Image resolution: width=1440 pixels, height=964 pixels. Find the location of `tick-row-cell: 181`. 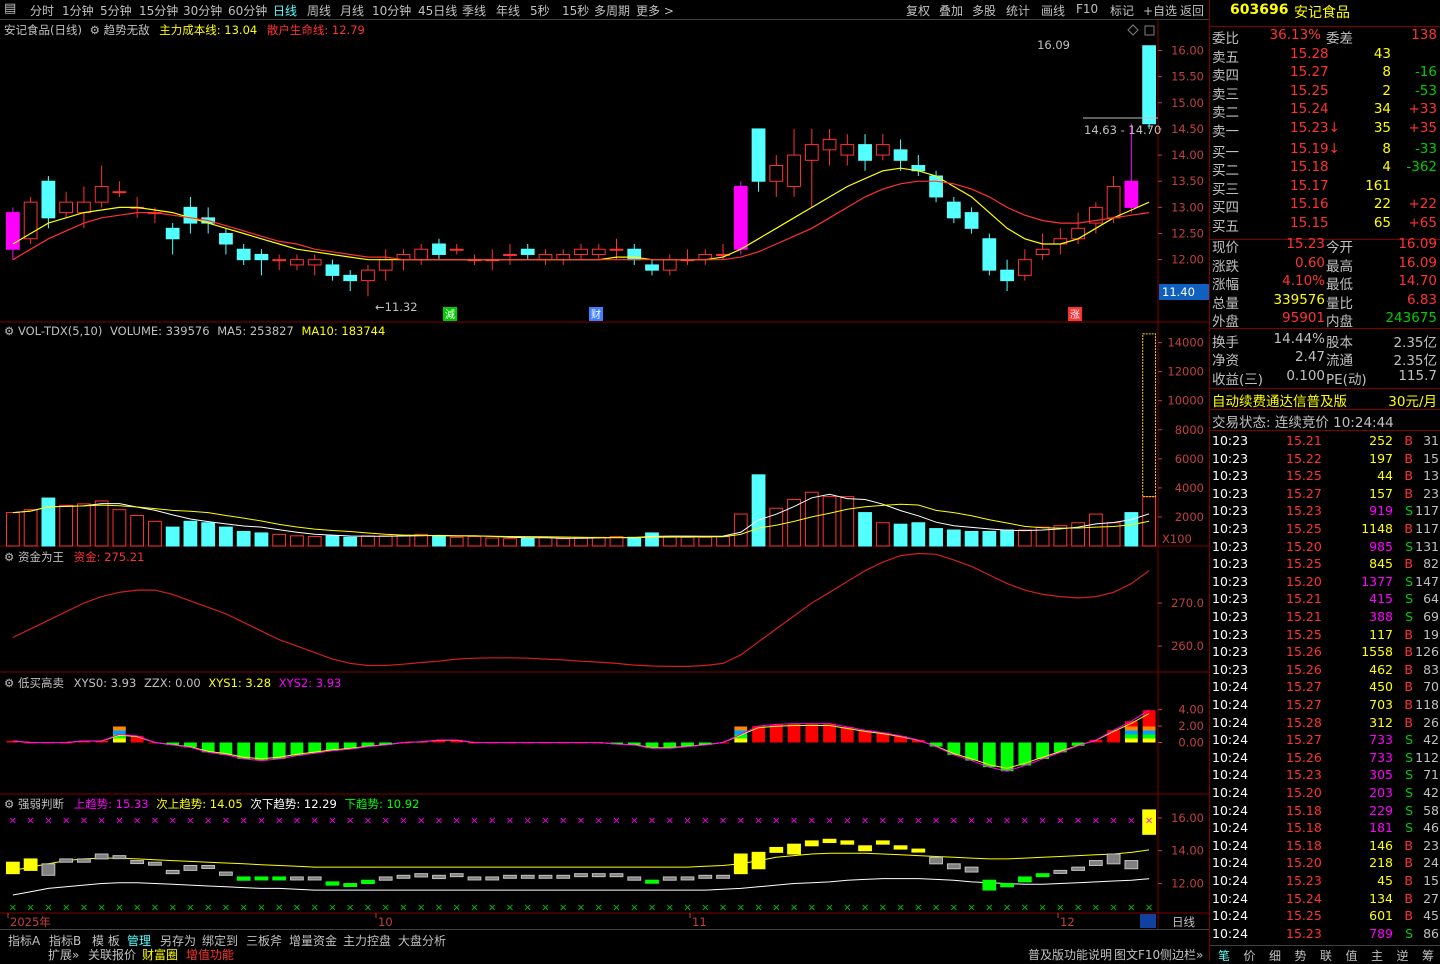

tick-row-cell: 181 is located at coordinates (1381, 828).